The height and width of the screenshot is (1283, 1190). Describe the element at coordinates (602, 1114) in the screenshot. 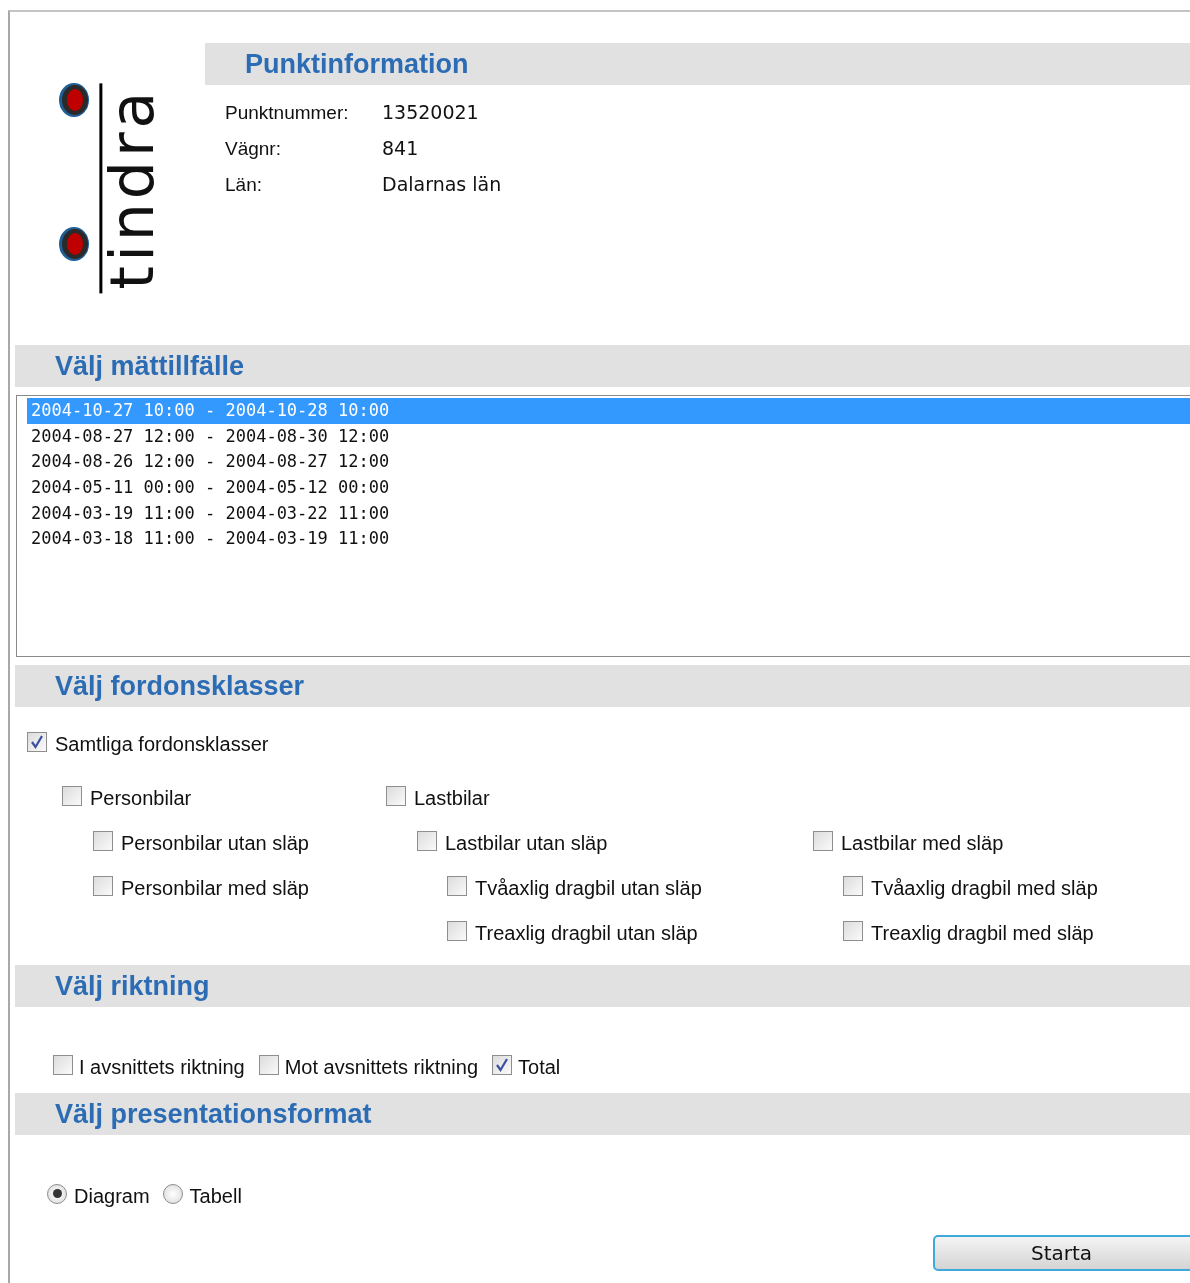

I see `section-header: Välj presentationsformat` at that location.